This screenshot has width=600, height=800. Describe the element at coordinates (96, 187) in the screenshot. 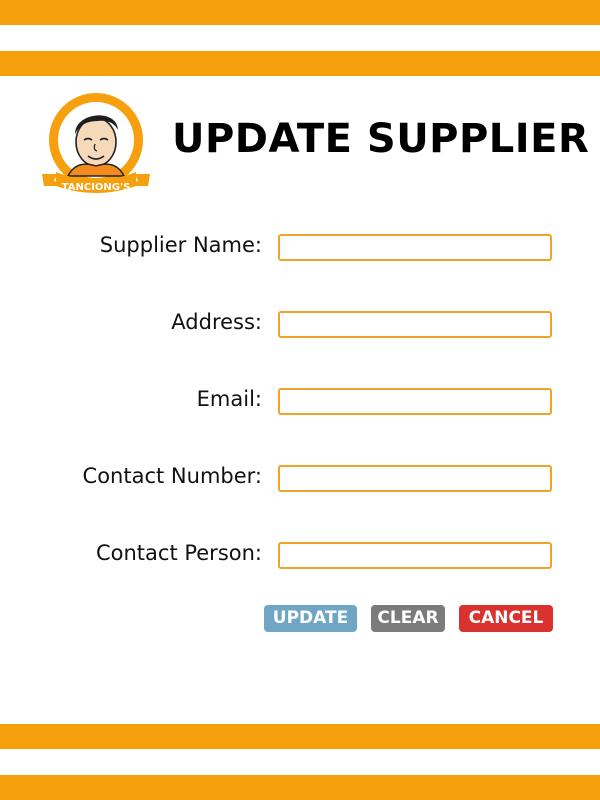

I see `logo-text: TANCIONG'S` at that location.